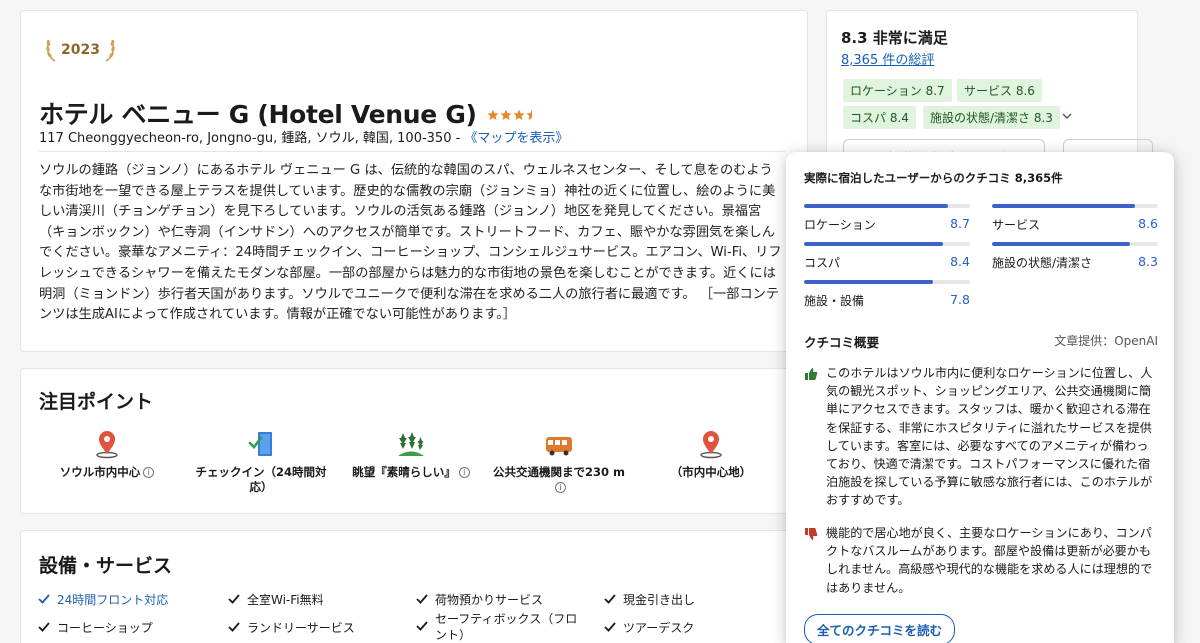  What do you see at coordinates (105, 628) in the screenshot?
I see `amenity-label: コーヒーショップ` at bounding box center [105, 628].